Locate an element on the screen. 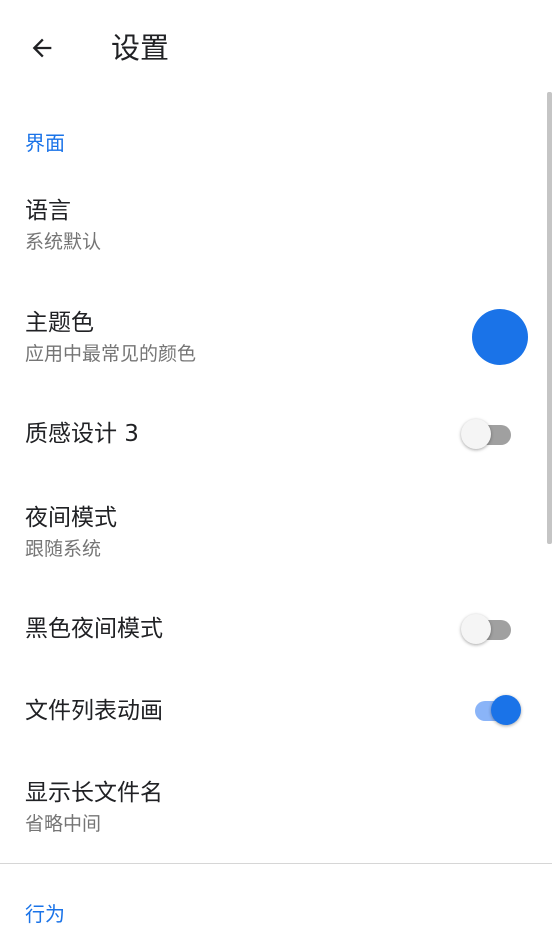  pref-title: 语言 is located at coordinates (48, 211).